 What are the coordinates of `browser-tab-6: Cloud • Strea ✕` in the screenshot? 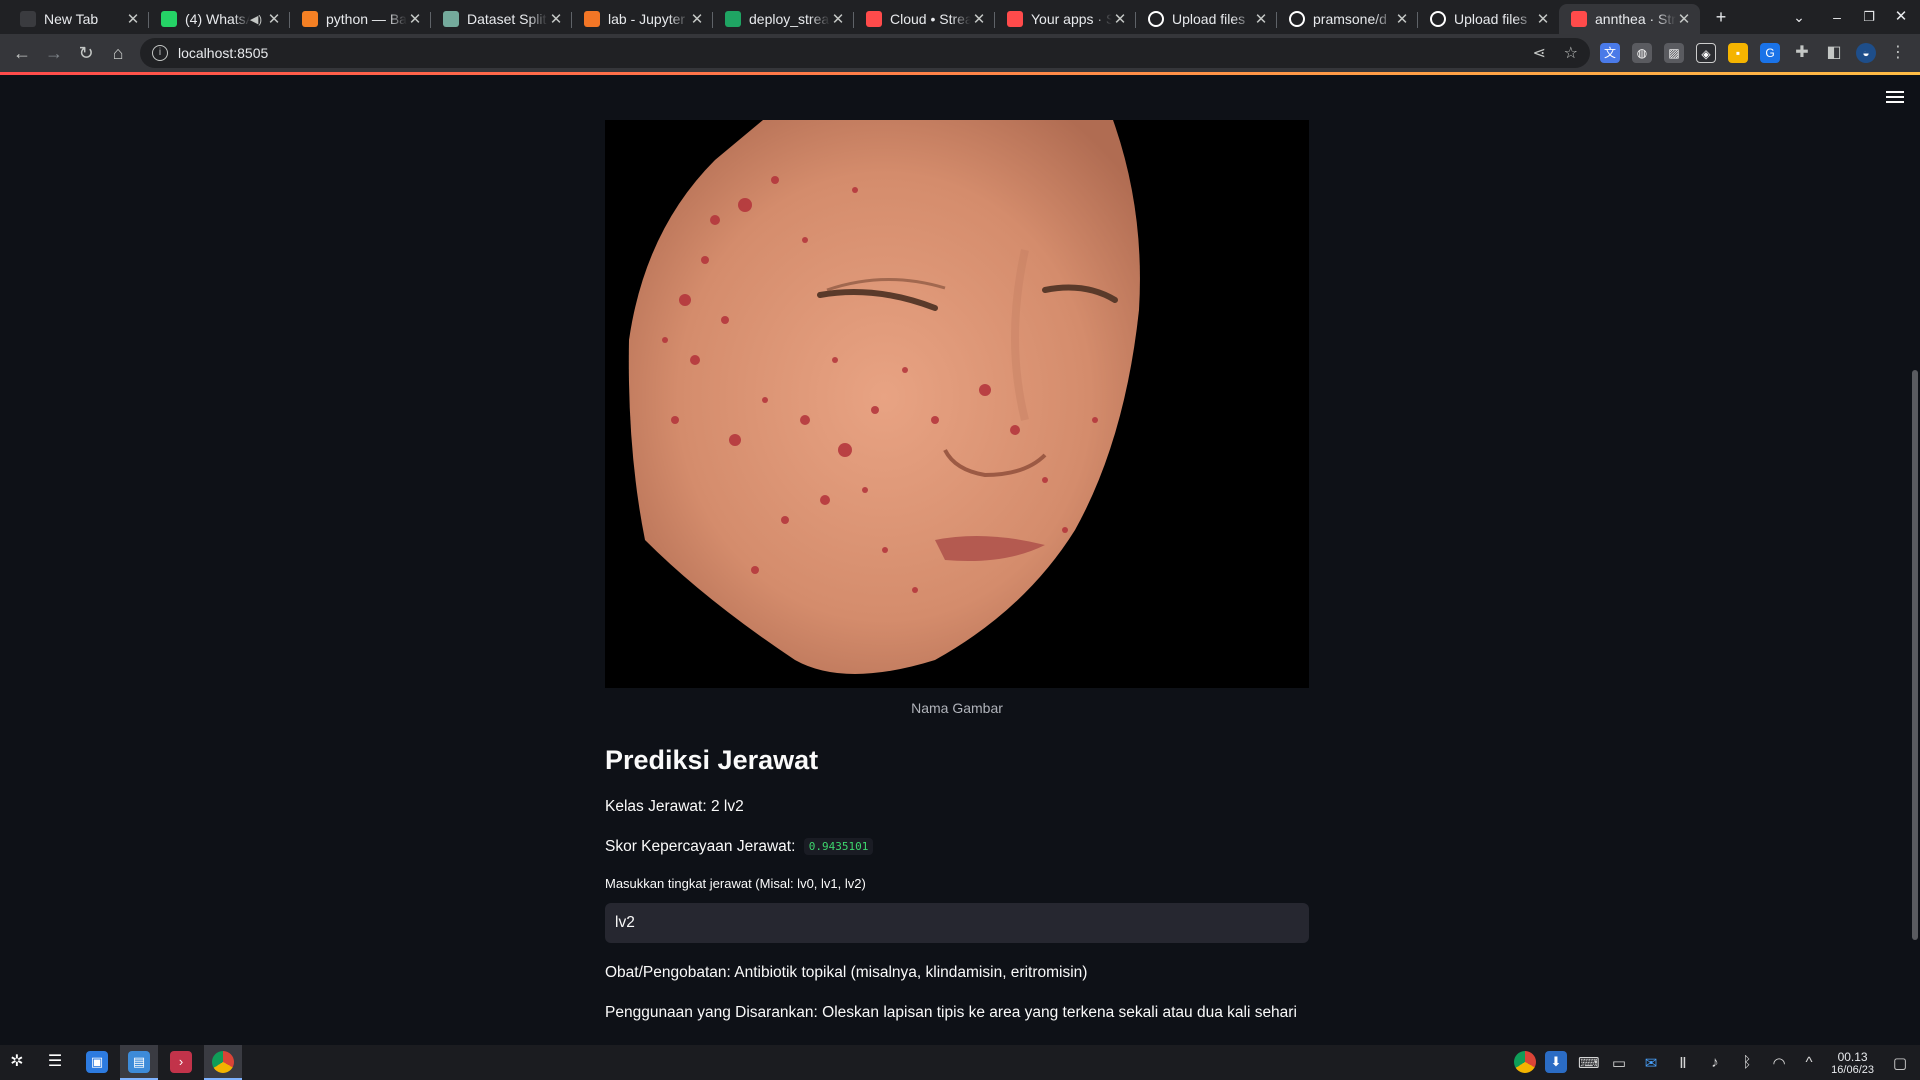 It's located at (924, 19).